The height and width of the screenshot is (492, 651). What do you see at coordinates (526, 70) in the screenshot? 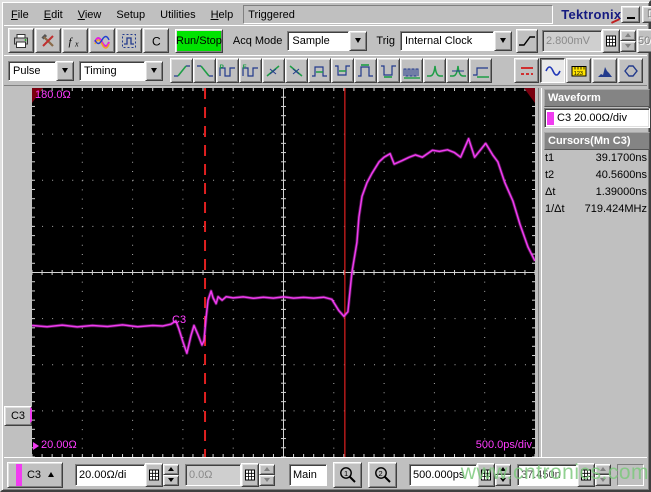
I see `horizontal-cursors-button` at bounding box center [526, 70].